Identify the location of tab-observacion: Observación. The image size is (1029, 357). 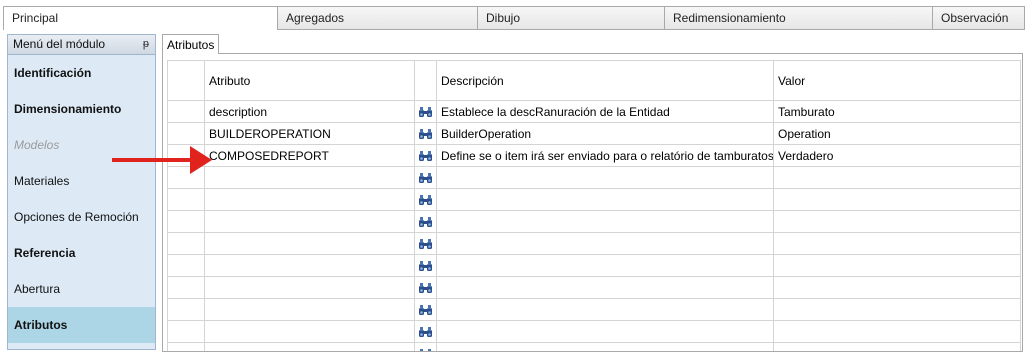
(978, 18).